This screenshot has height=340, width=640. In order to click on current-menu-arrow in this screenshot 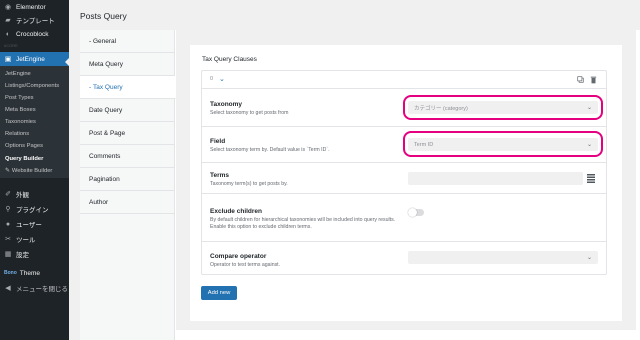, I will do `click(67, 62)`.